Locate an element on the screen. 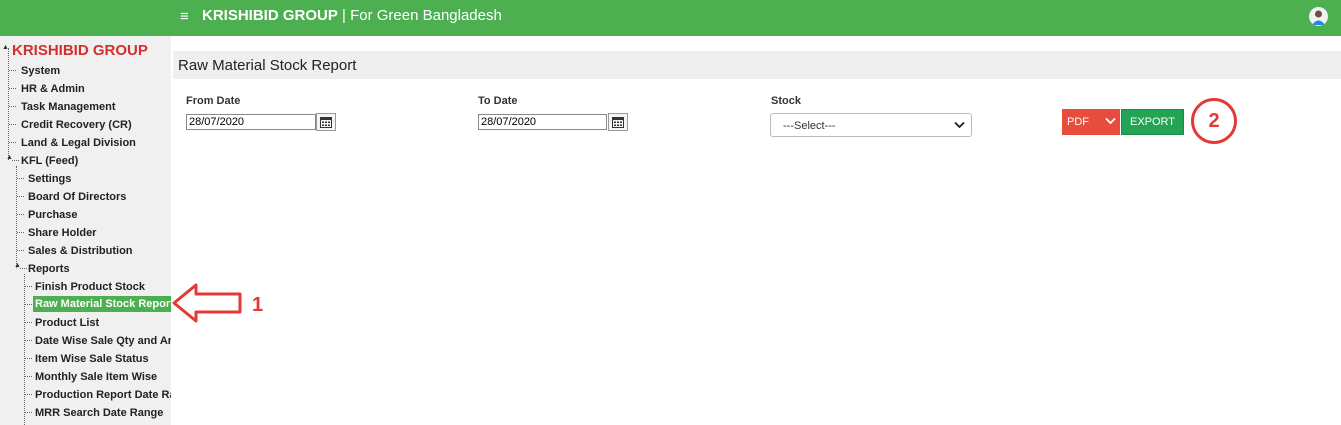  sidebar-item-land-legal: Land & Legal Division is located at coordinates (78, 143).